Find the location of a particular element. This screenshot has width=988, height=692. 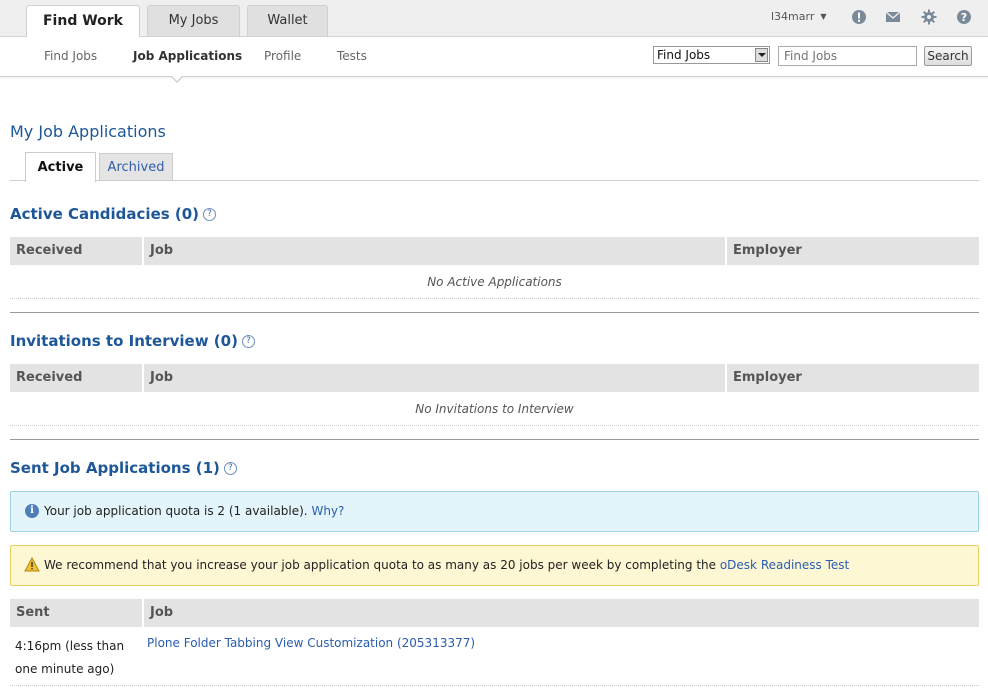

tab-find-work: Find Work is located at coordinates (83, 21).